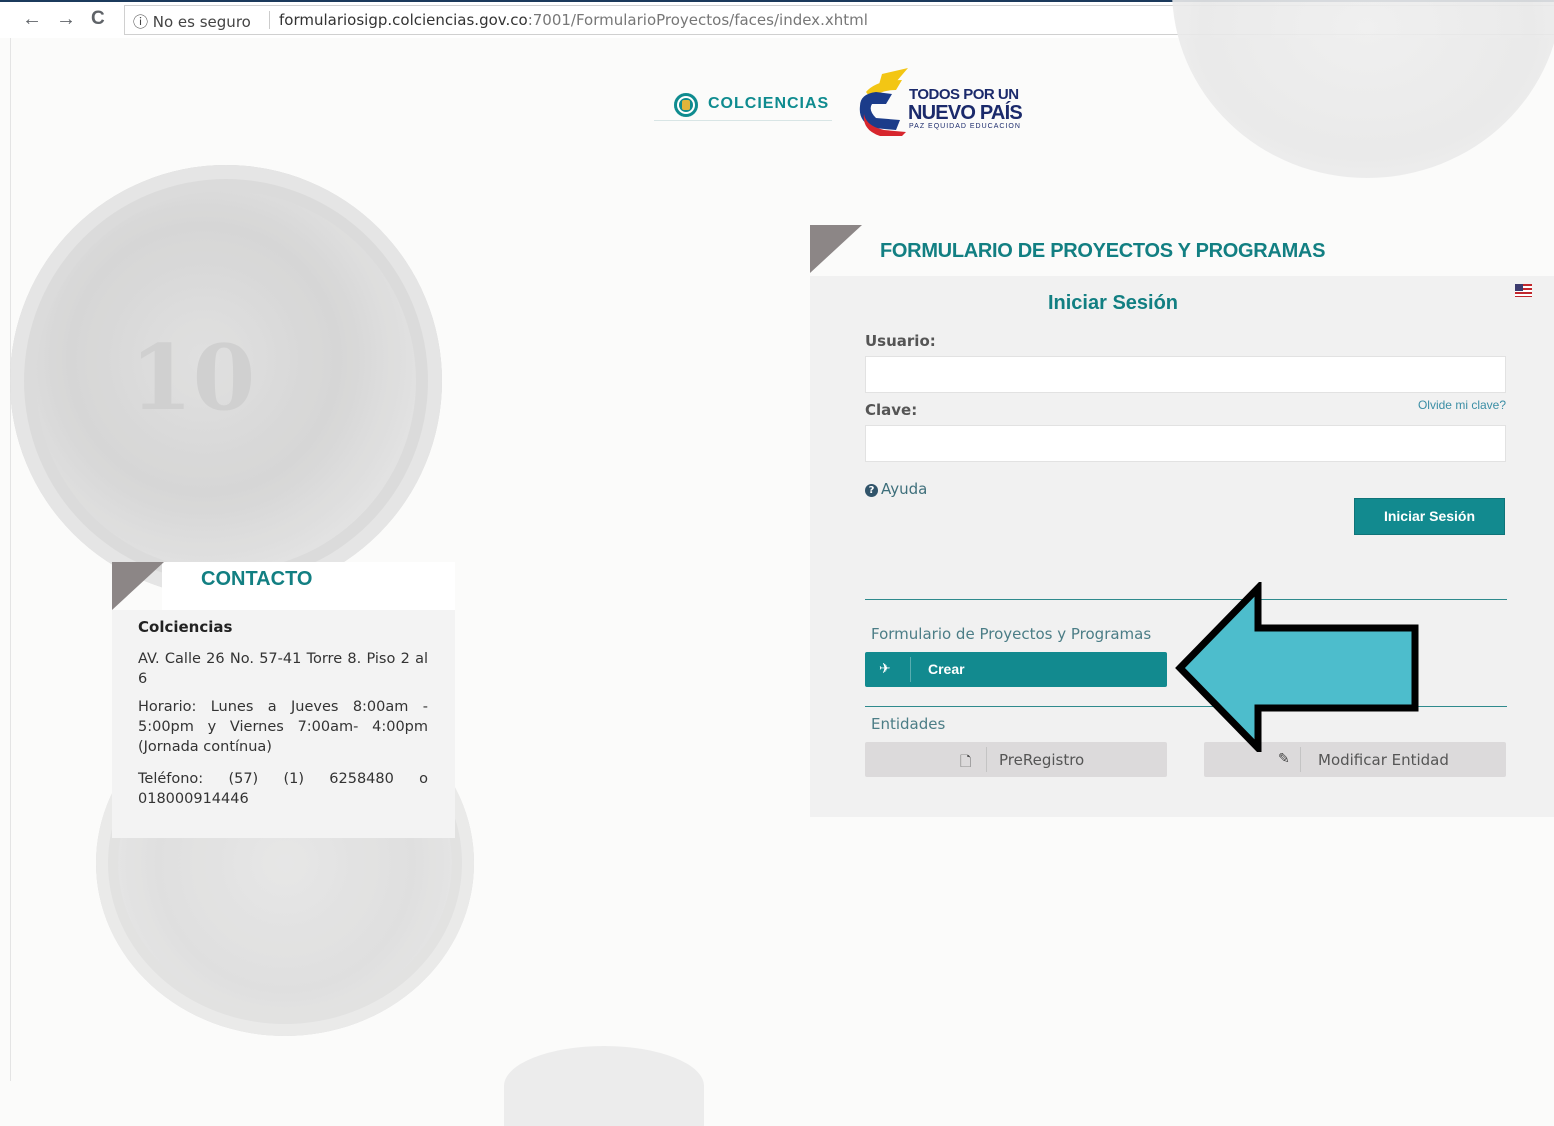 This screenshot has height=1126, width=1554. I want to click on modify-entity-button-label: Modificar Entidad, so click(1383, 760).